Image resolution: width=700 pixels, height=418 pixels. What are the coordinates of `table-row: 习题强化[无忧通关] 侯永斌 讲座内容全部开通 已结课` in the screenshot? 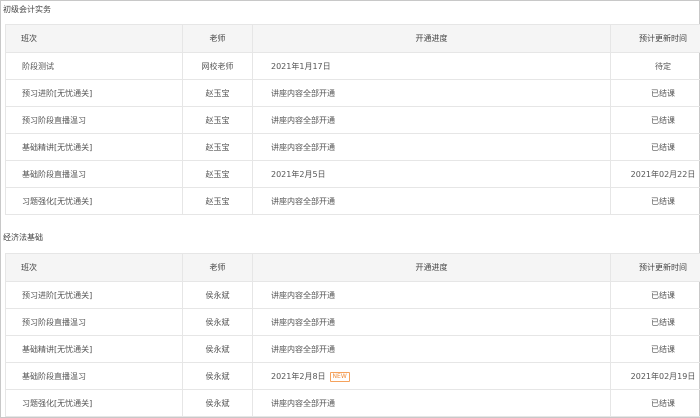 It's located at (352, 403).